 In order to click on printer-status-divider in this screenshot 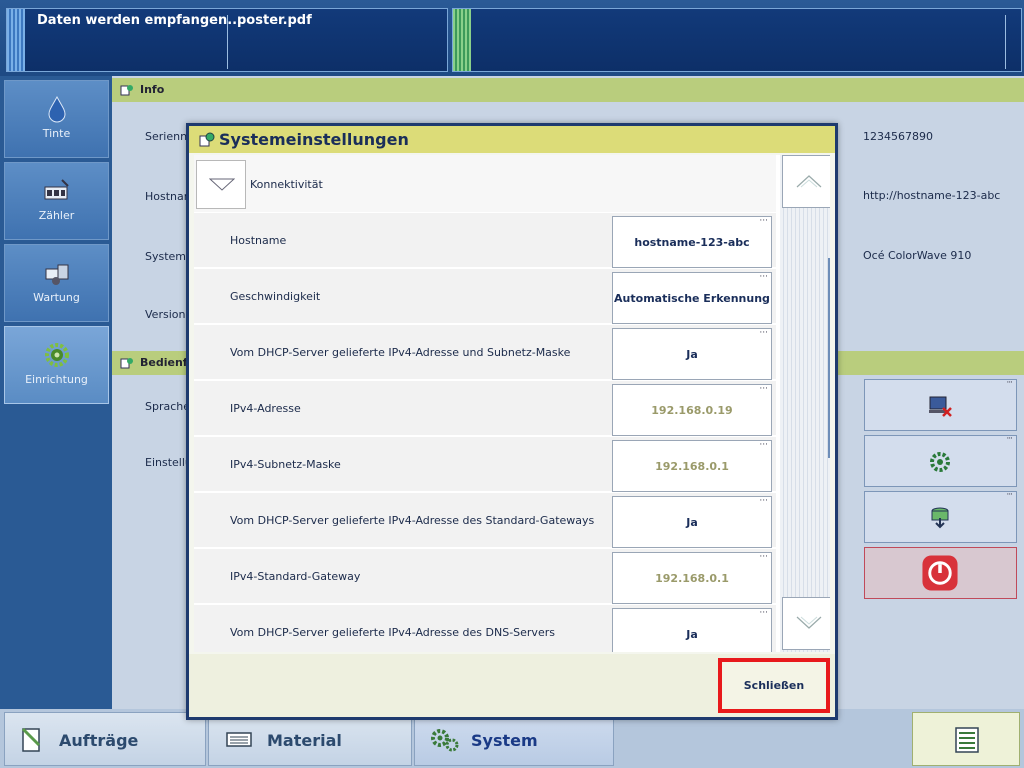, I will do `click(1005, 42)`.